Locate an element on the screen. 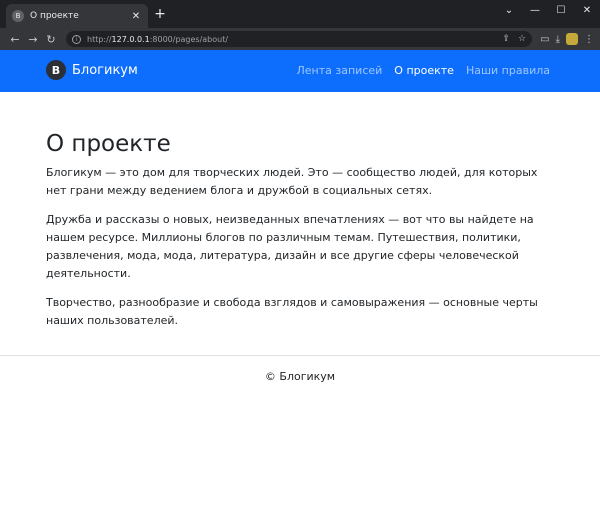  forward-icon: → is located at coordinates (33, 39).